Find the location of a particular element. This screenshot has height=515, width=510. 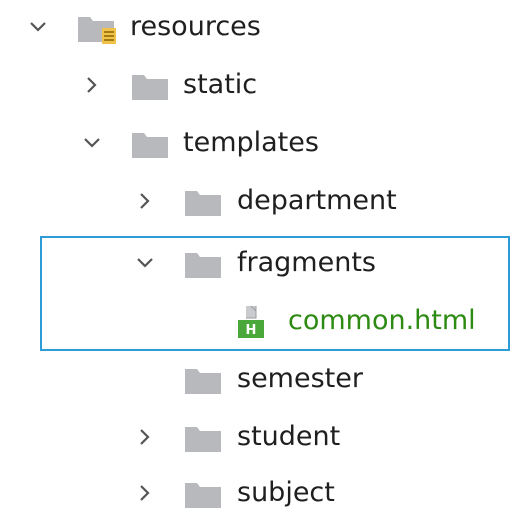

html-file-icon: H is located at coordinates (251, 321).